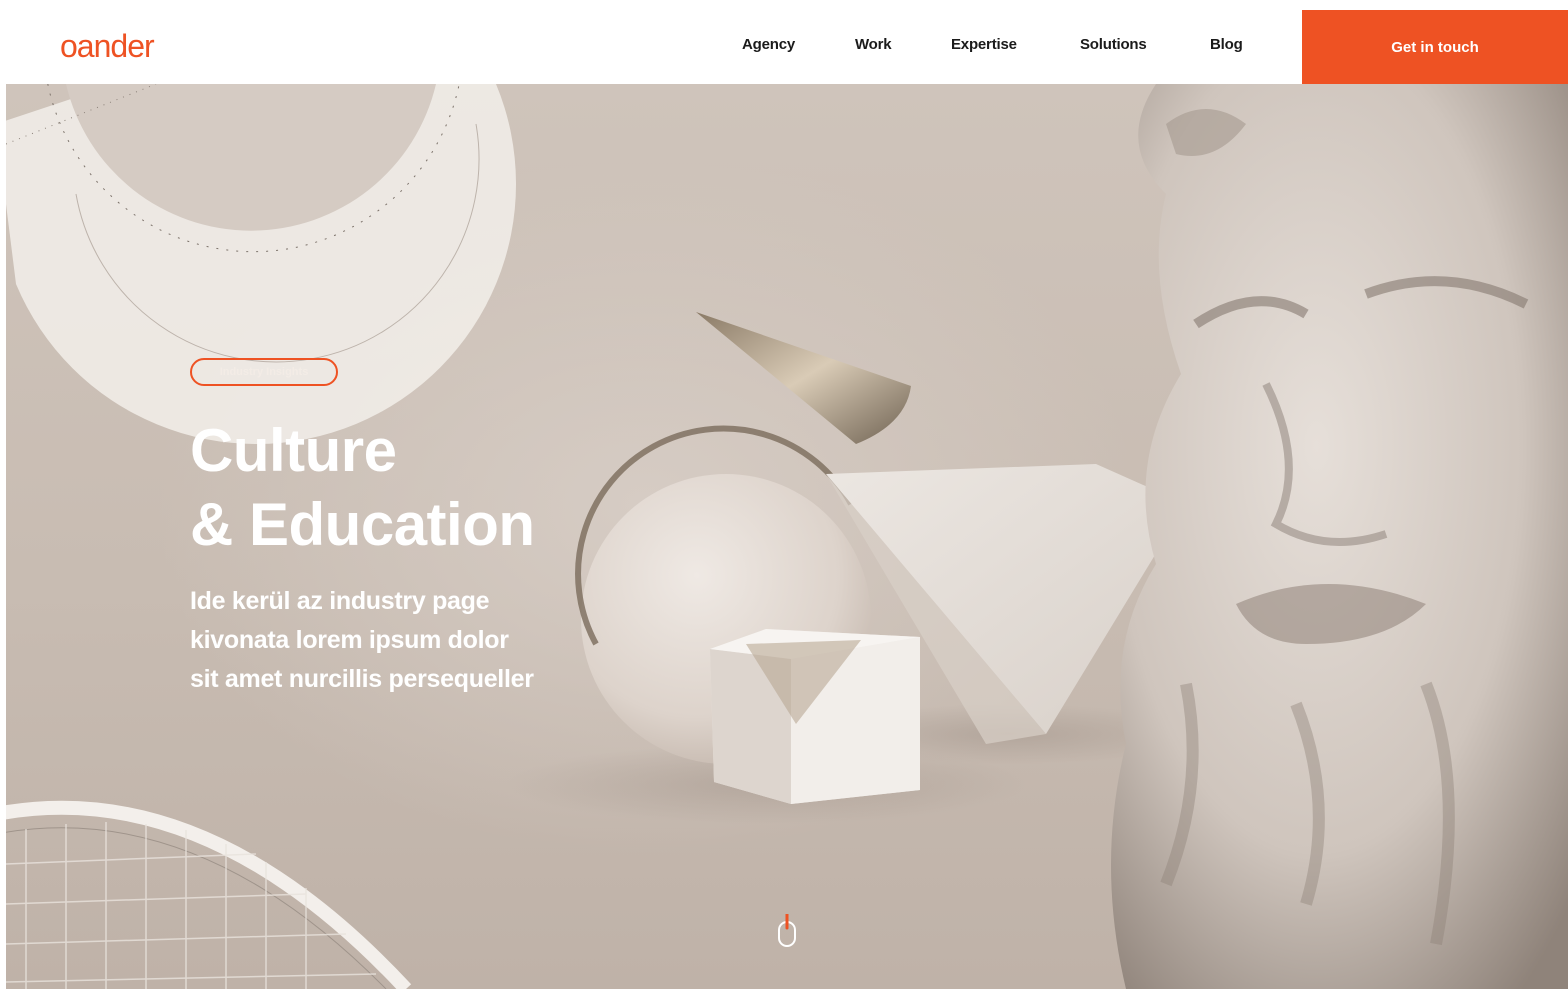  What do you see at coordinates (293, 450) in the screenshot?
I see `hero-title-line-1: Culture` at bounding box center [293, 450].